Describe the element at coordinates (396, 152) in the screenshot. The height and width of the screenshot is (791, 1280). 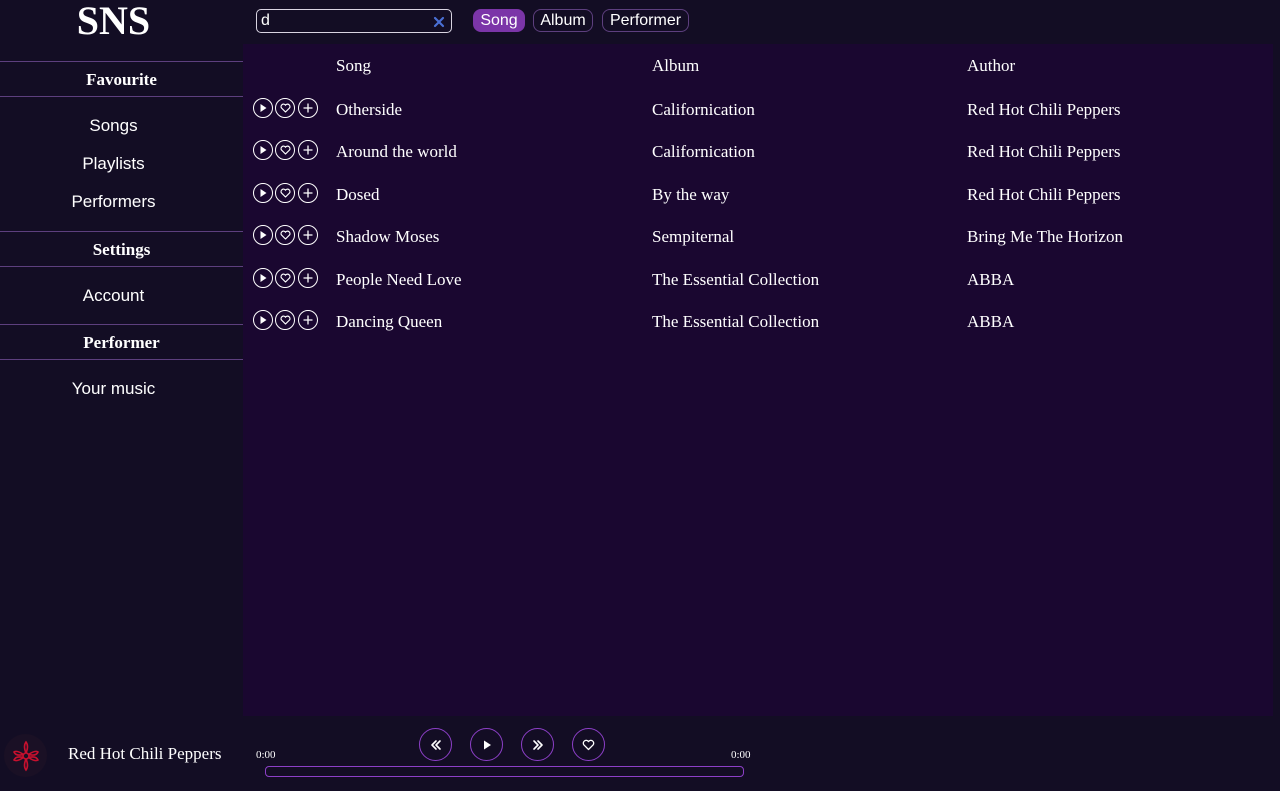
I see `row-song-title: Around the world` at that location.